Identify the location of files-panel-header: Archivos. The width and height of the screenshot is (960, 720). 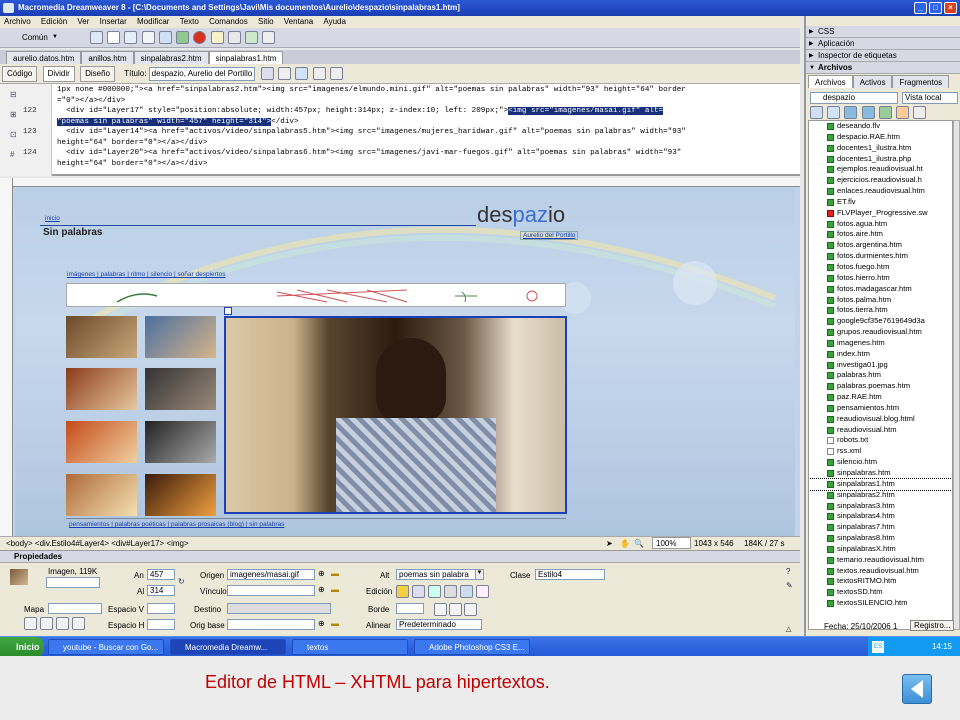
(883, 68).